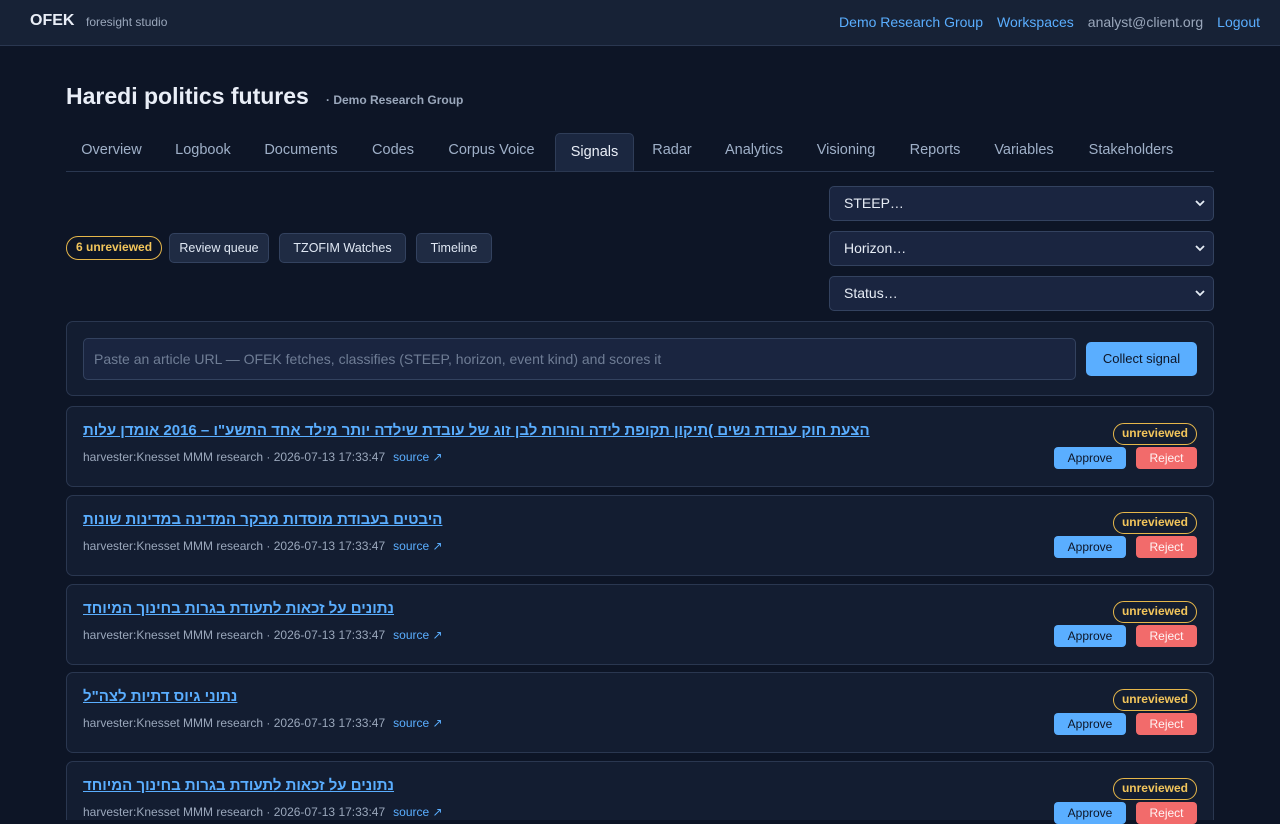 Image resolution: width=1280 pixels, height=824 pixels. What do you see at coordinates (187, 96) in the screenshot?
I see `page-title: Haredi politics futures` at bounding box center [187, 96].